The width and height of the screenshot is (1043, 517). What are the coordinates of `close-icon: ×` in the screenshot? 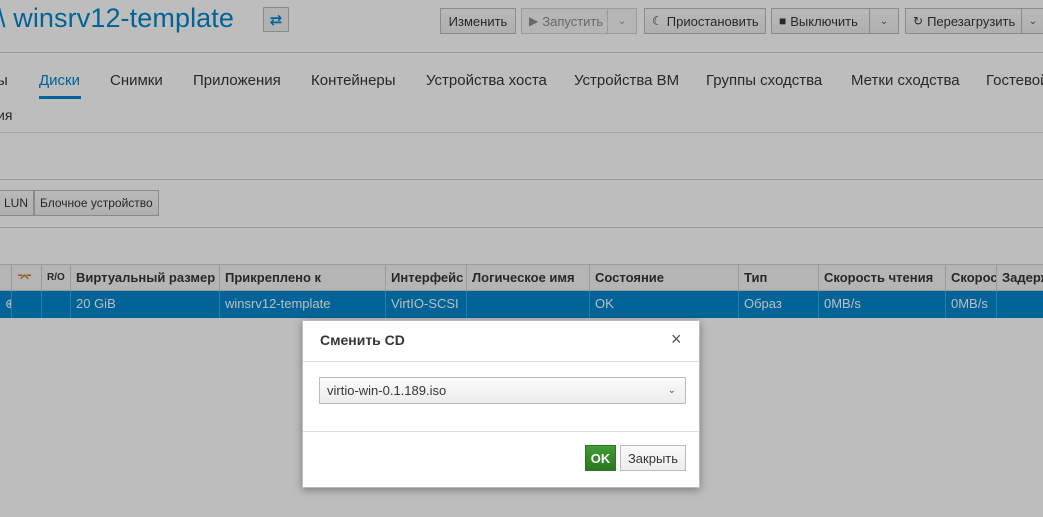 It's located at (676, 339).